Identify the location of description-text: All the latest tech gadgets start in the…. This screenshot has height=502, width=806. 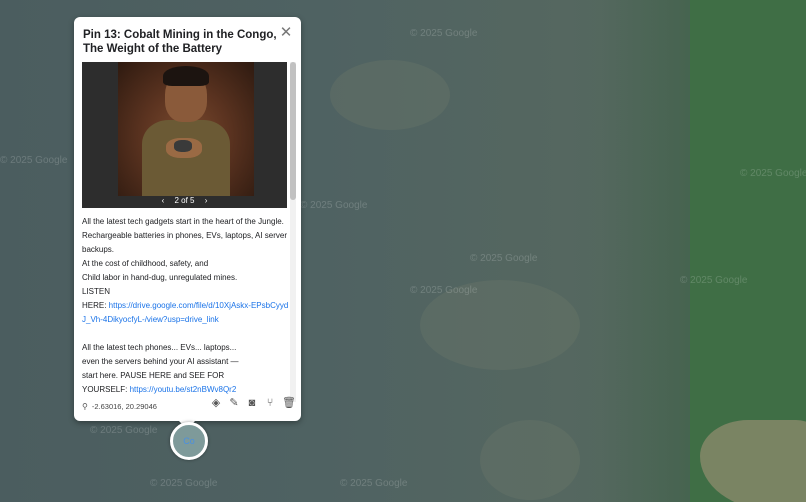
(185, 235).